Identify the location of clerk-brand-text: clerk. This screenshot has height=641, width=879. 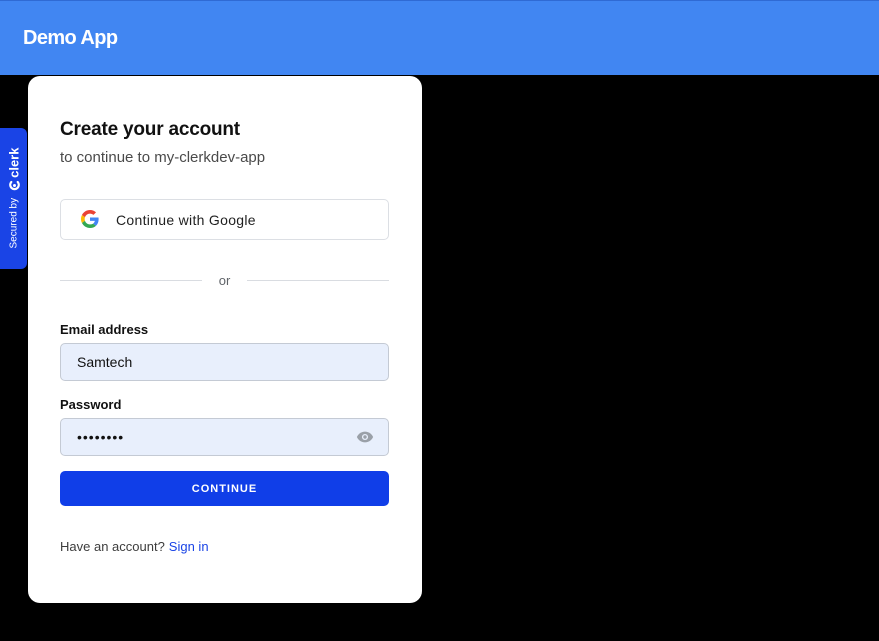
(14, 162).